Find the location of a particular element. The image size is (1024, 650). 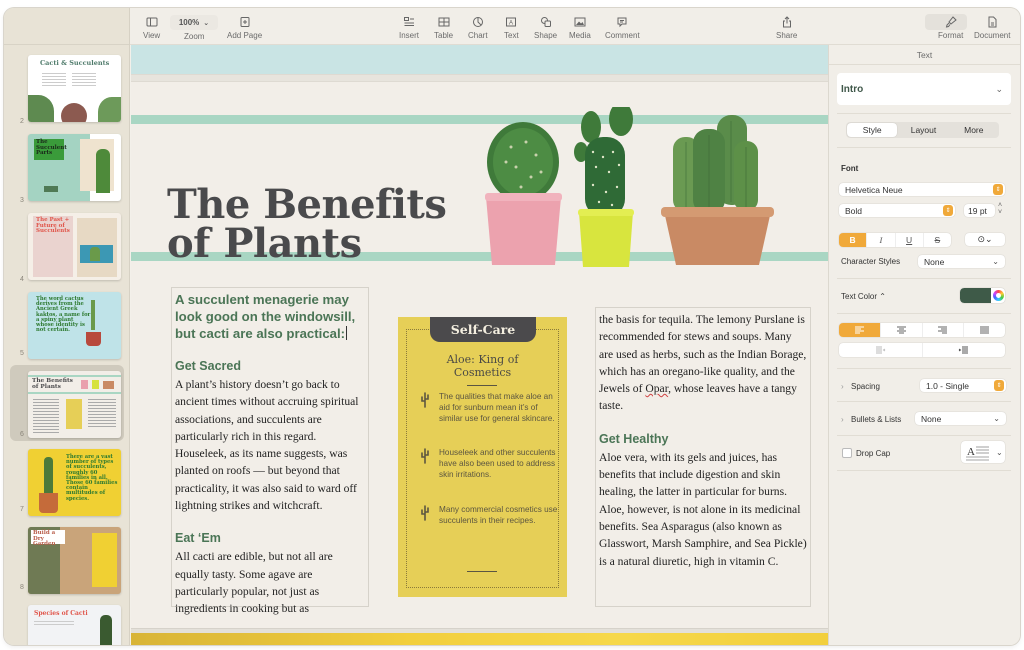

insert-button: Insert is located at coordinates (409, 28).